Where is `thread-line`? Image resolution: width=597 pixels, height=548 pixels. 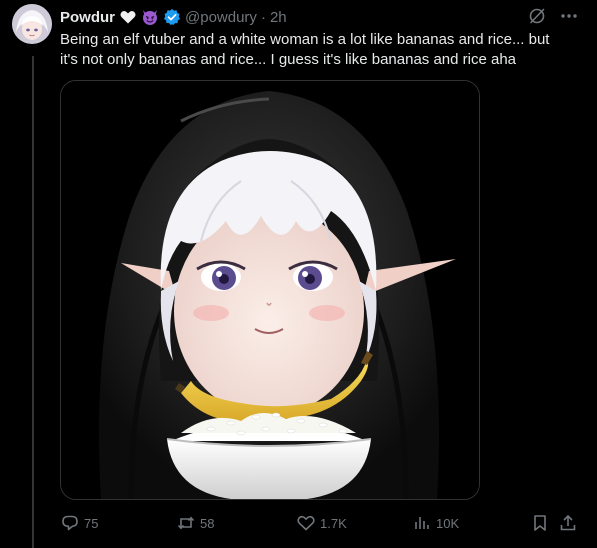 thread-line is located at coordinates (33, 302).